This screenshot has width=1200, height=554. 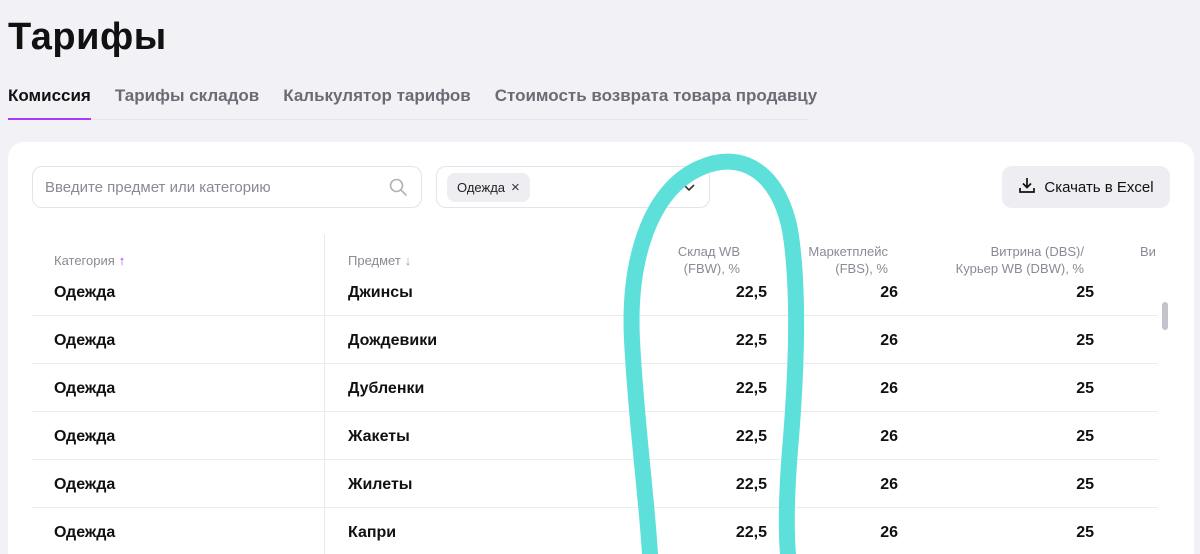 What do you see at coordinates (84, 260) in the screenshot?
I see `header-category-label: Категория` at bounding box center [84, 260].